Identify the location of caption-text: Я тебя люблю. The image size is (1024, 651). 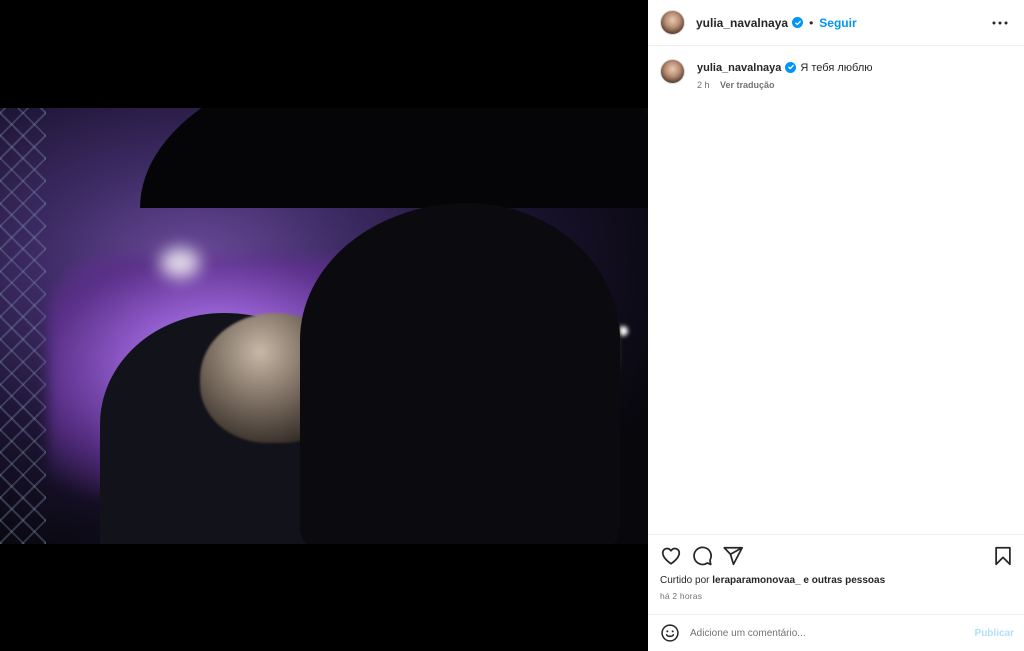
(836, 68).